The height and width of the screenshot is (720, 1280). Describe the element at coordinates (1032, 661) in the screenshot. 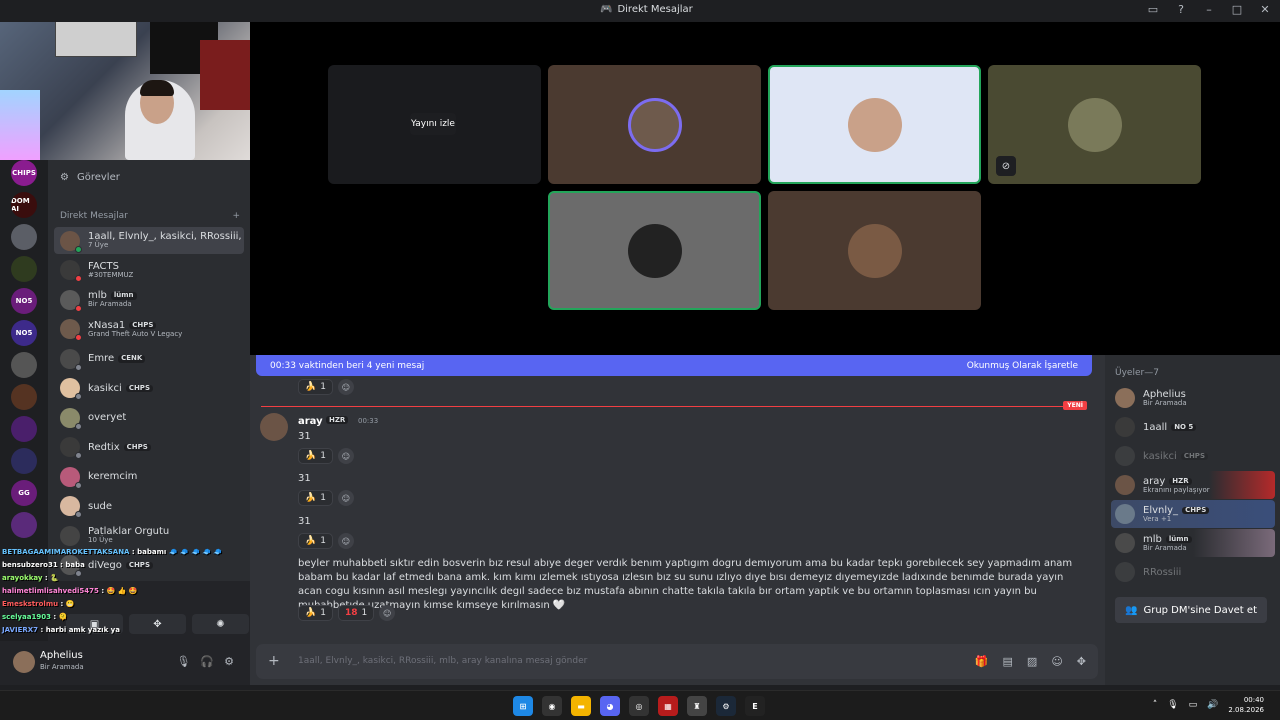

I see `sticker-icon: ▨` at that location.